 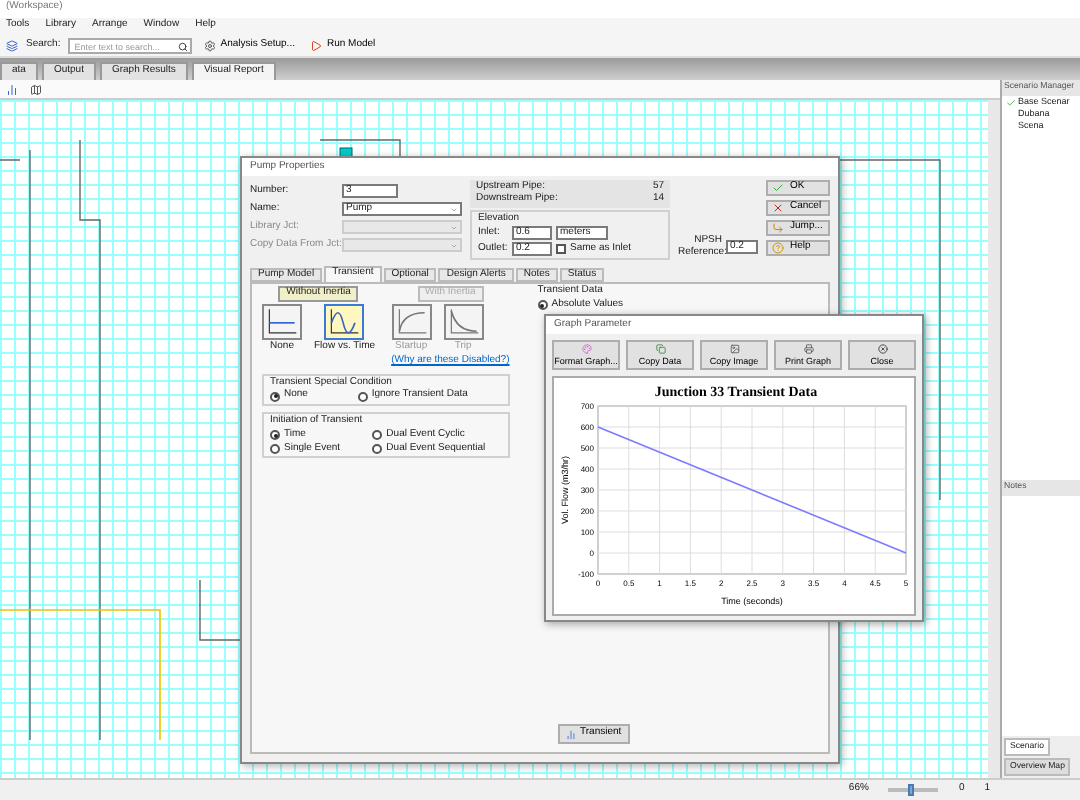 I want to click on map-icon, so click(x=36, y=89).